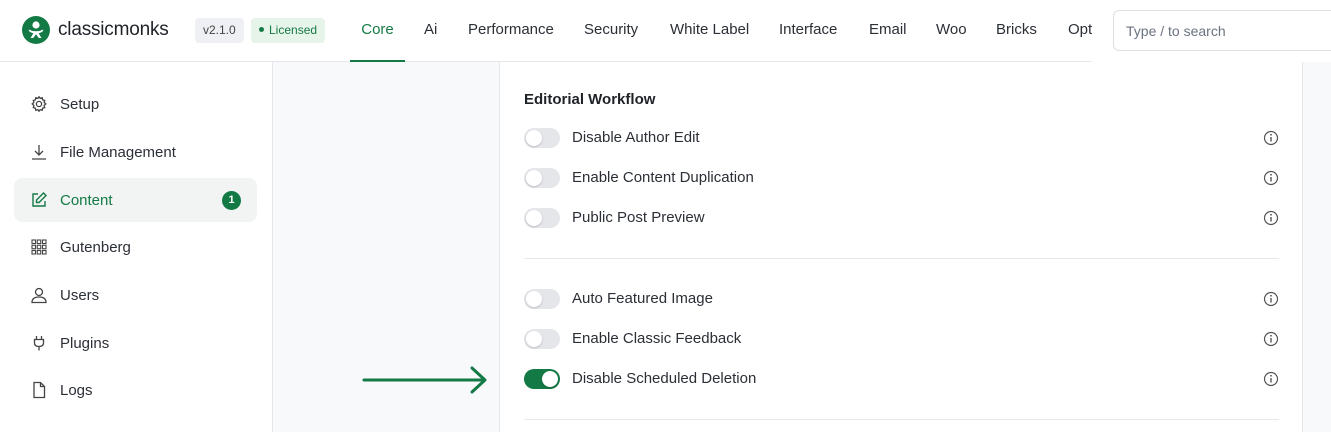 The width and height of the screenshot is (1331, 432). Describe the element at coordinates (39, 343) in the screenshot. I see `plug-icon` at that location.